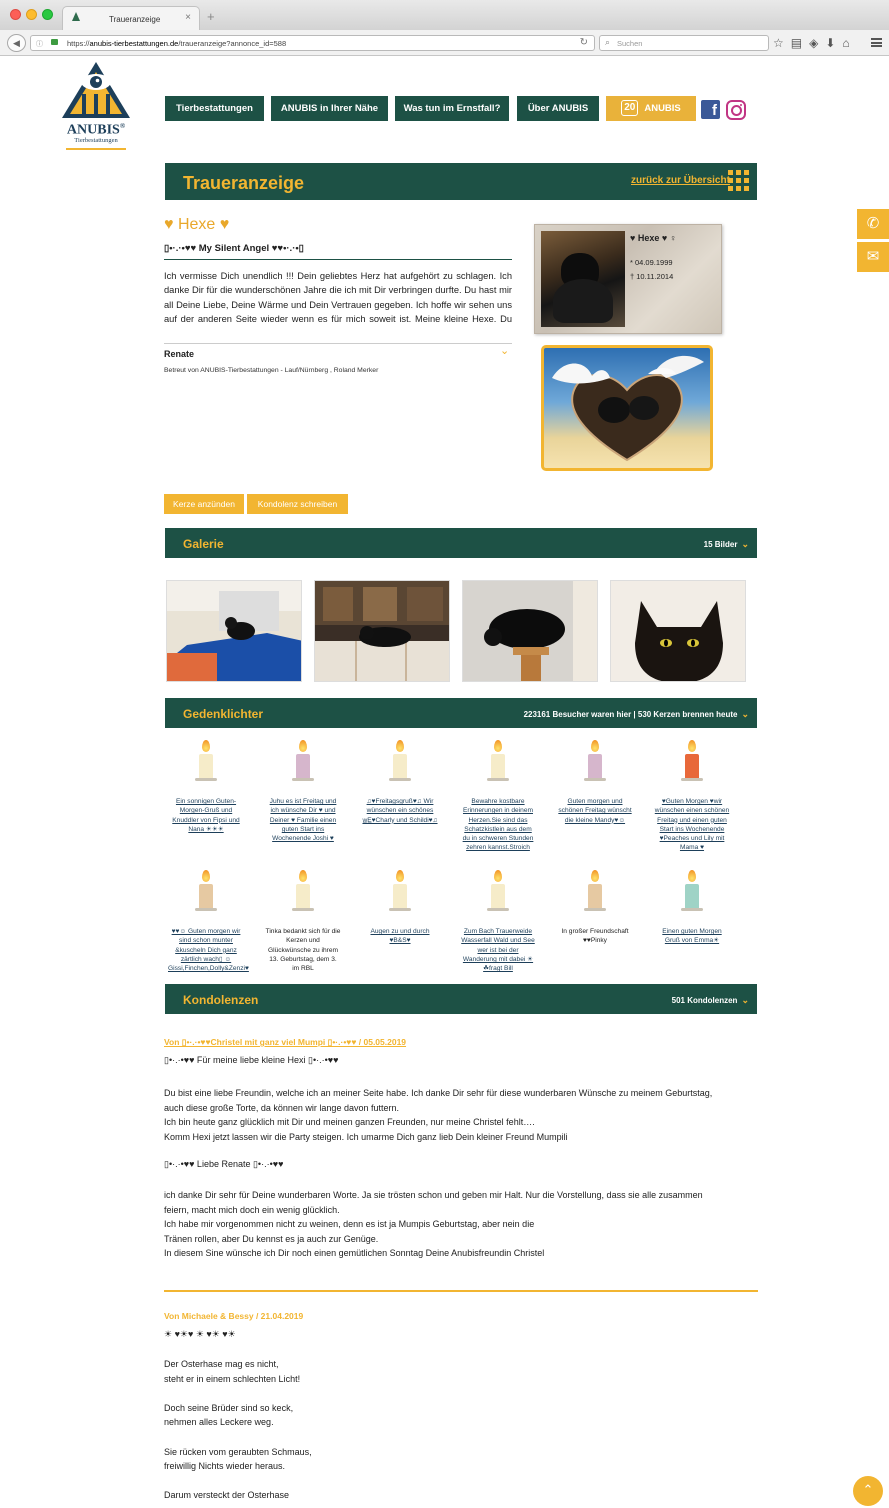  Describe the element at coordinates (651, 108) in the screenshot. I see `nav-20-jahre-anubis: 20 ANUBIS` at that location.